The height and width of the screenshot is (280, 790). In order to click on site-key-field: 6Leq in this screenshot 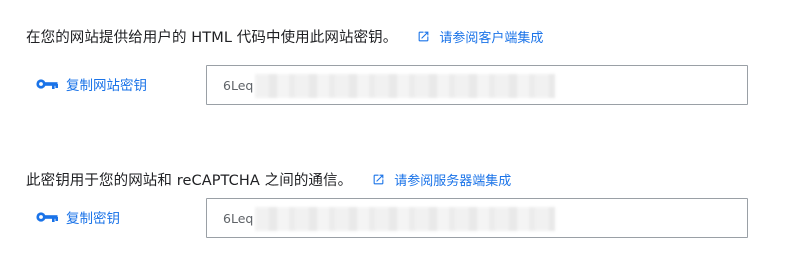, I will do `click(477, 85)`.